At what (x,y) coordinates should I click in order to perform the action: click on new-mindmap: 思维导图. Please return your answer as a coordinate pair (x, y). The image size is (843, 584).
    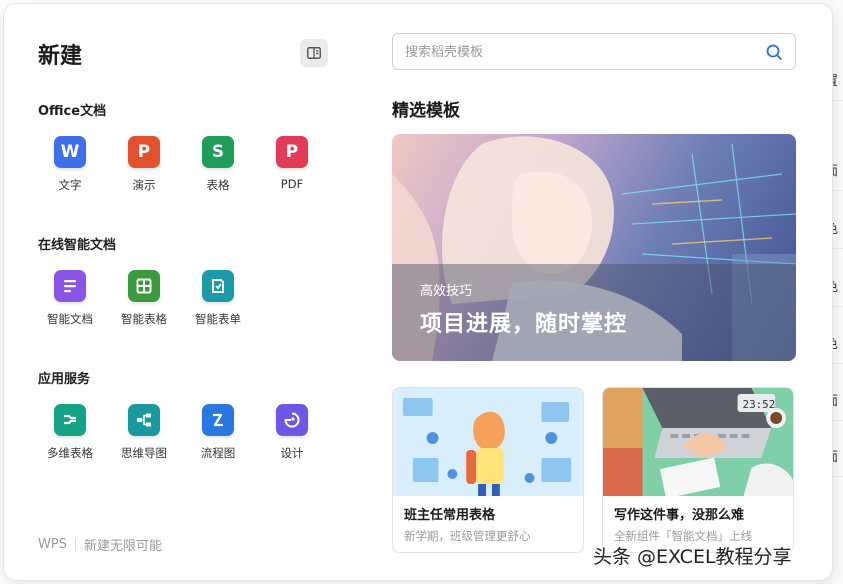
    Looking at the image, I should click on (144, 432).